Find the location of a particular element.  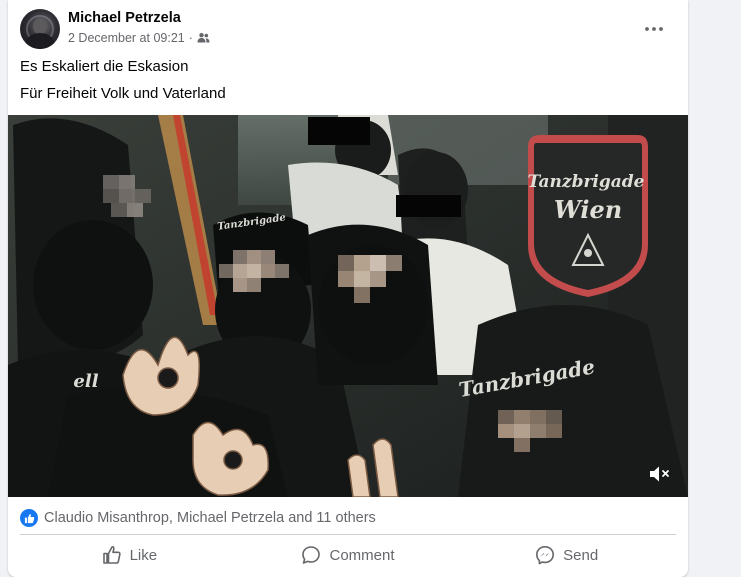

like-reaction-icon is located at coordinates (29, 518).